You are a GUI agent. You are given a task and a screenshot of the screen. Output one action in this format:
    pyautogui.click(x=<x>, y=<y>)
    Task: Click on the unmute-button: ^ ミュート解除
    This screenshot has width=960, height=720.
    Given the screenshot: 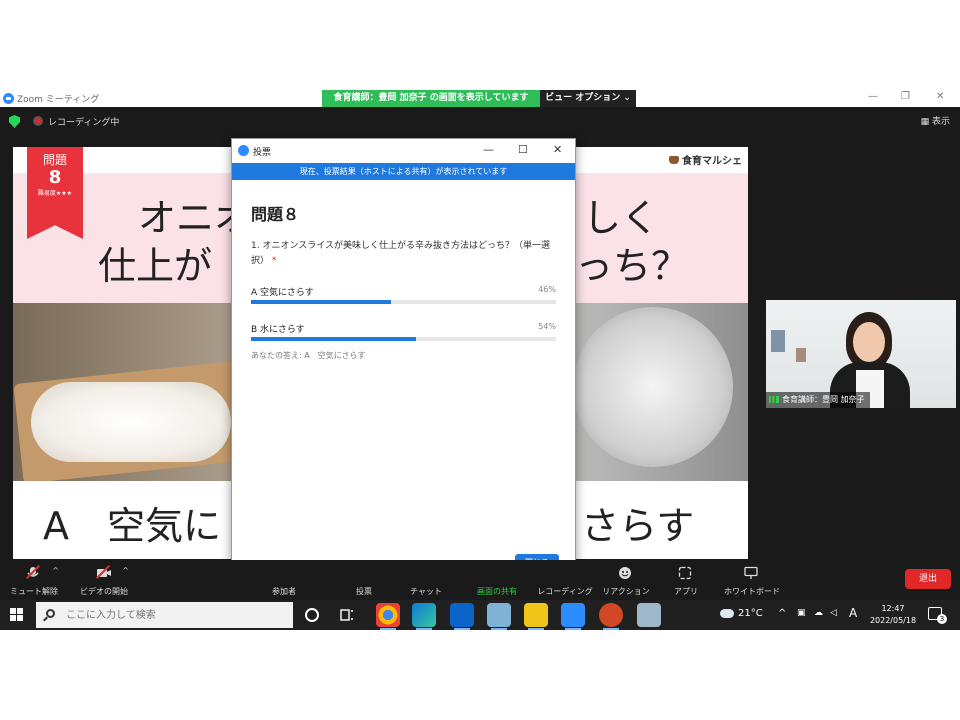 What is the action you would take?
    pyautogui.click(x=34, y=580)
    